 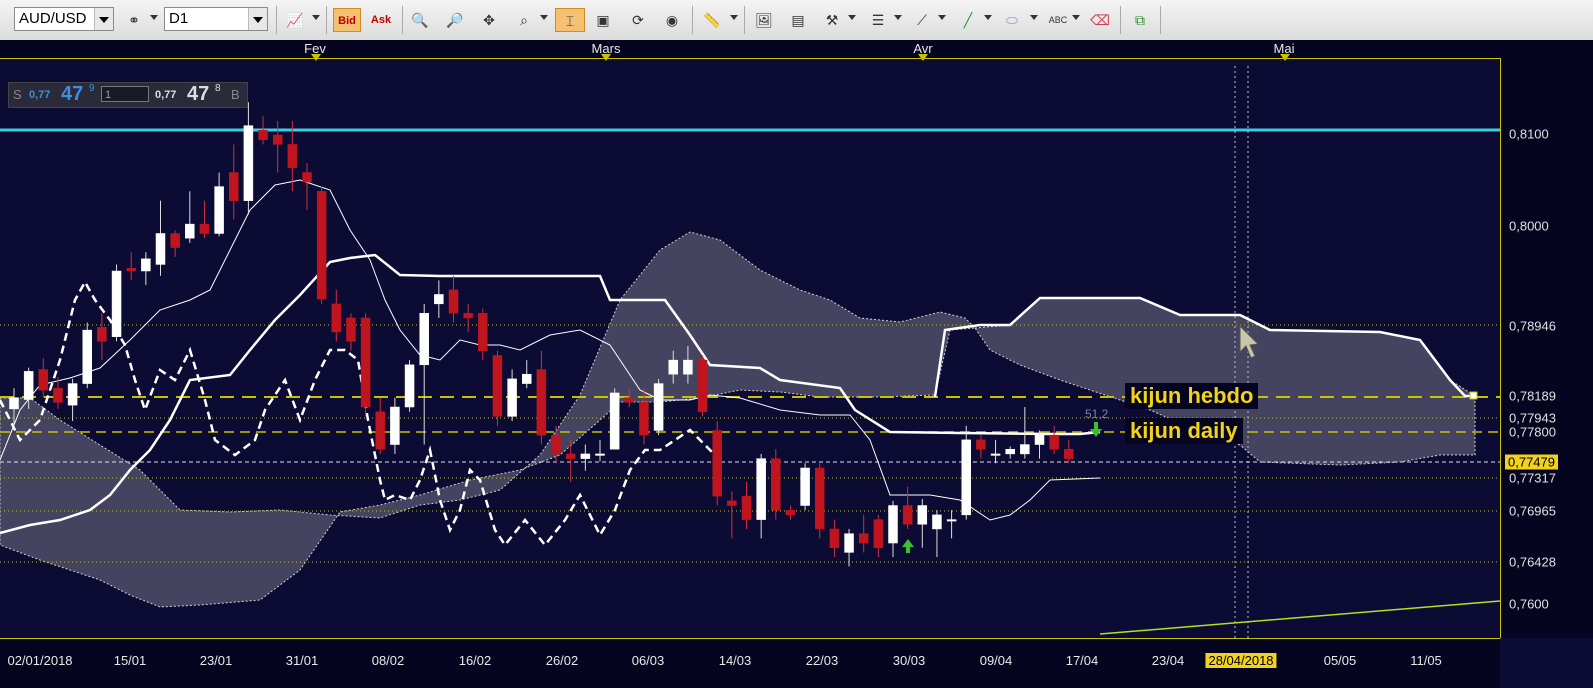 I want to click on bid-button: Bid, so click(x=347, y=20).